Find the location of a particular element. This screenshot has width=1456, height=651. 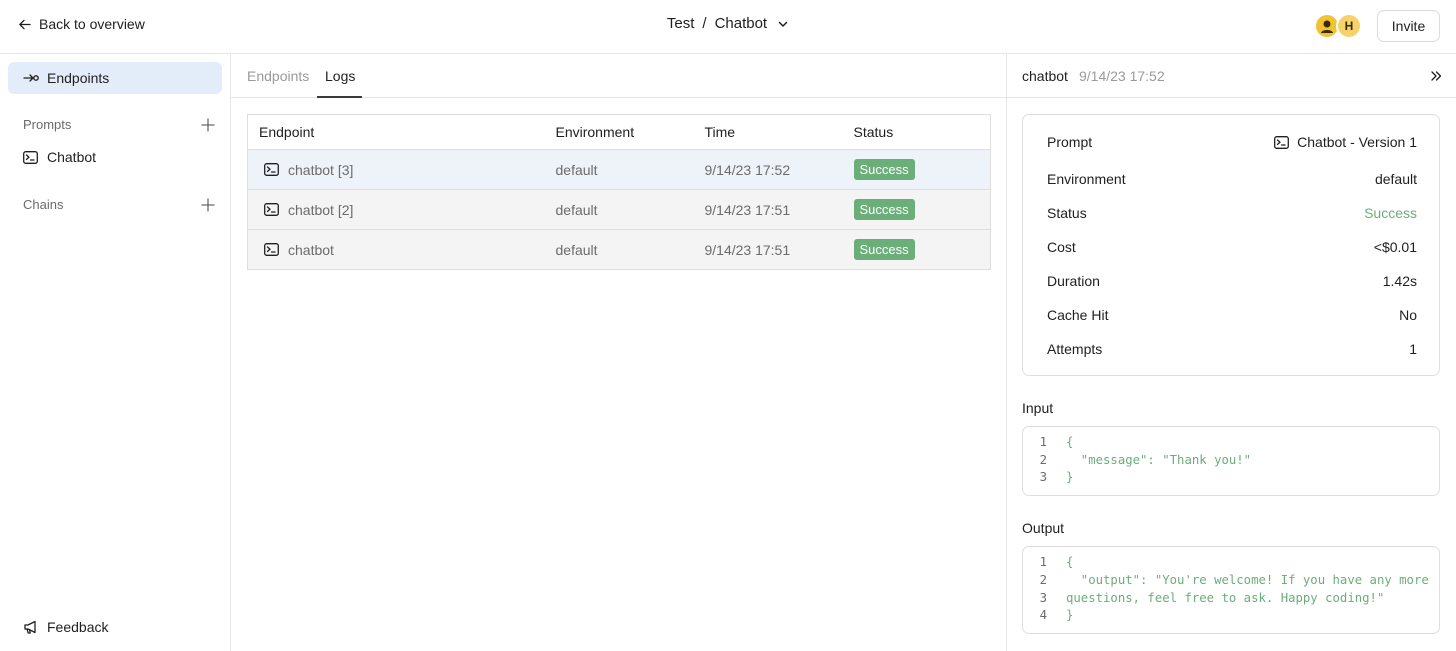

code-text: "message": "Thank you!" is located at coordinates (1159, 460).